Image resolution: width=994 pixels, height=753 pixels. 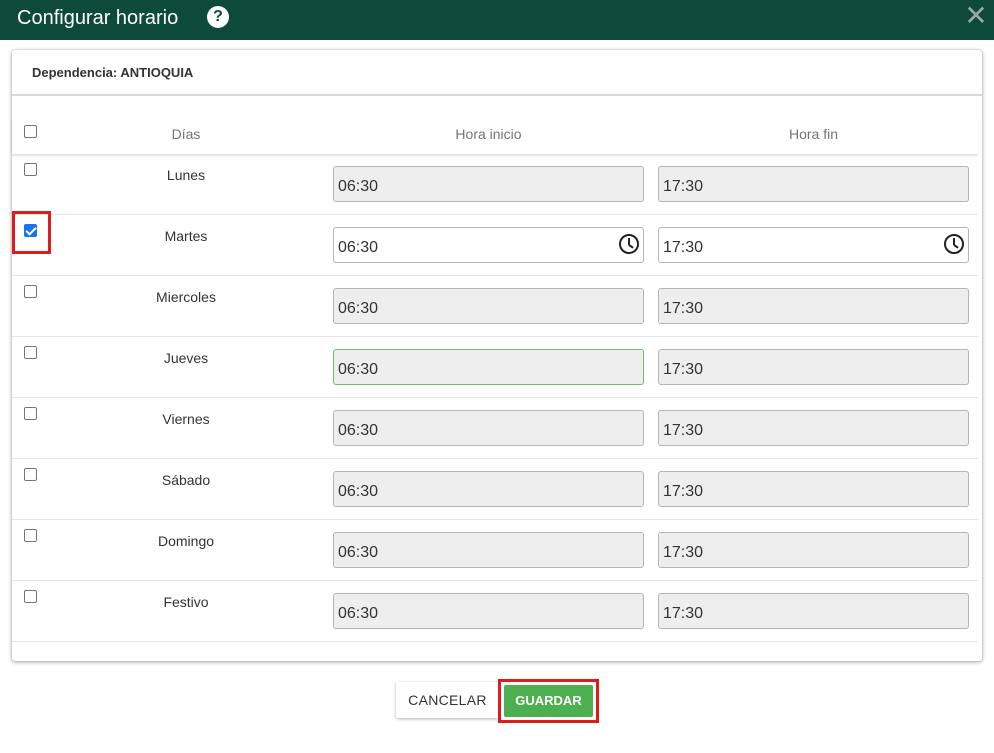 I want to click on save-button: GUARDAR, so click(x=548, y=701).